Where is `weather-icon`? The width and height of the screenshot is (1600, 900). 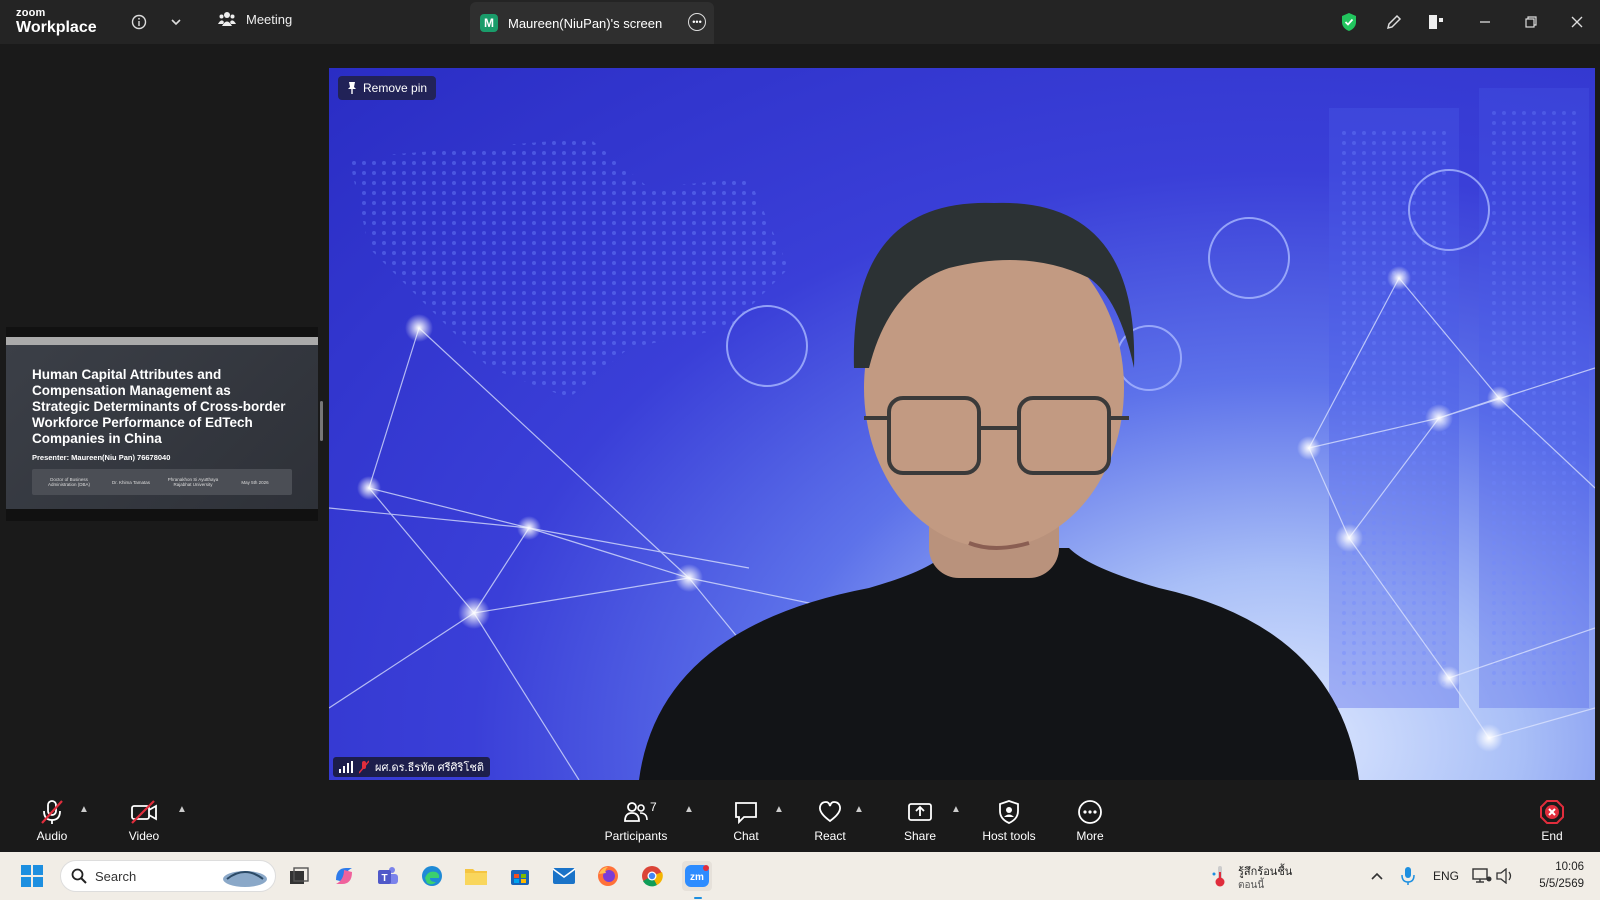
weather-icon is located at coordinates (1220, 876).